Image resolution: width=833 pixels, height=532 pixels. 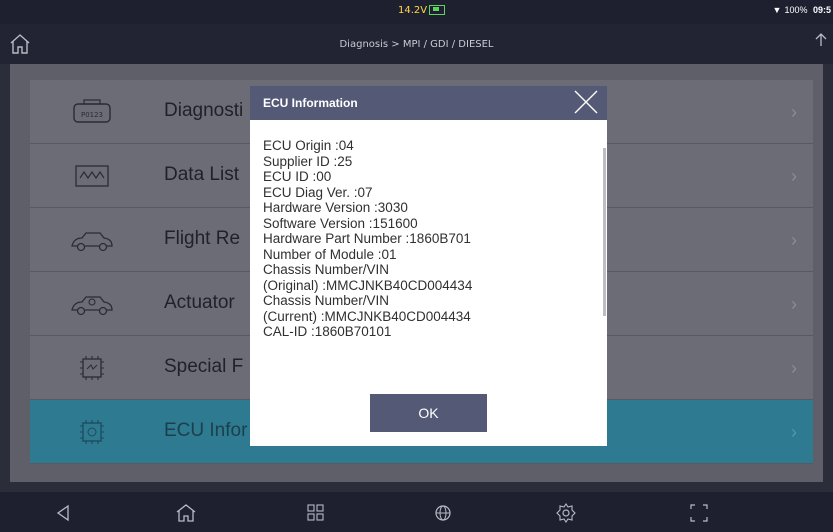 I want to click on system-info: ▼ 100% 09:5, so click(x=802, y=10).